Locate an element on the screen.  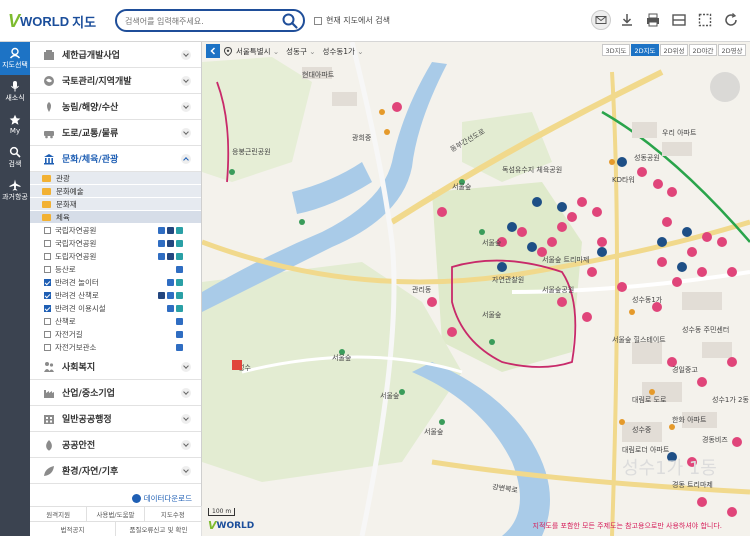
tab-2d-satellite: 2D위성 is located at coordinates (674, 50).